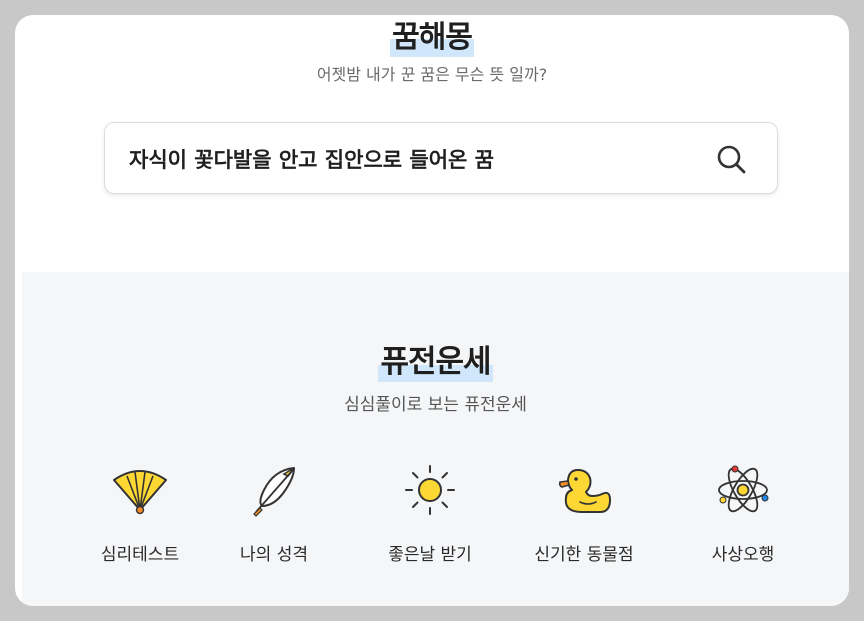  I want to click on fortune-item-label: 신기한 동물점, so click(584, 555).